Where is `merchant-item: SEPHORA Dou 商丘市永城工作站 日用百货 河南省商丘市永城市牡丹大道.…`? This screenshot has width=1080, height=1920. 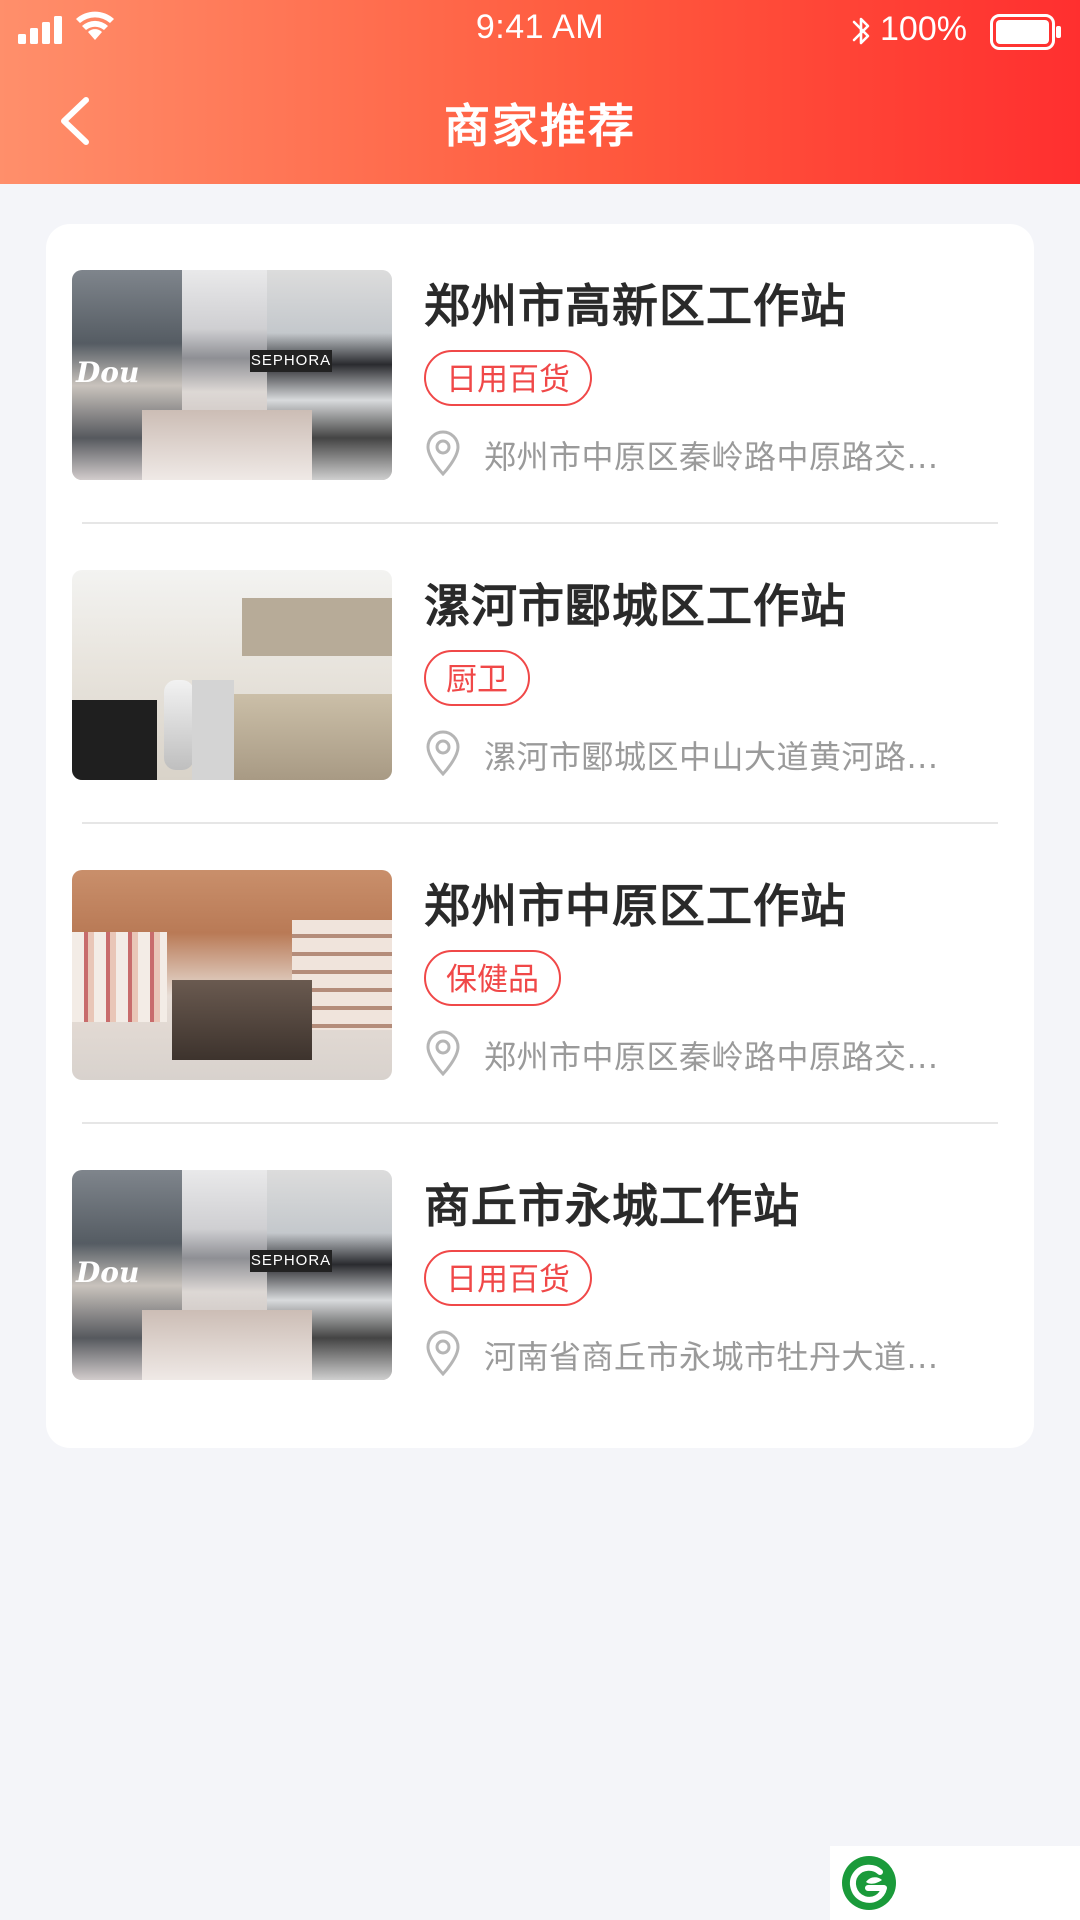 merchant-item: SEPHORA Dou 商丘市永城工作站 日用百货 河南省商丘市永城市牡丹大道.… is located at coordinates (540, 1274).